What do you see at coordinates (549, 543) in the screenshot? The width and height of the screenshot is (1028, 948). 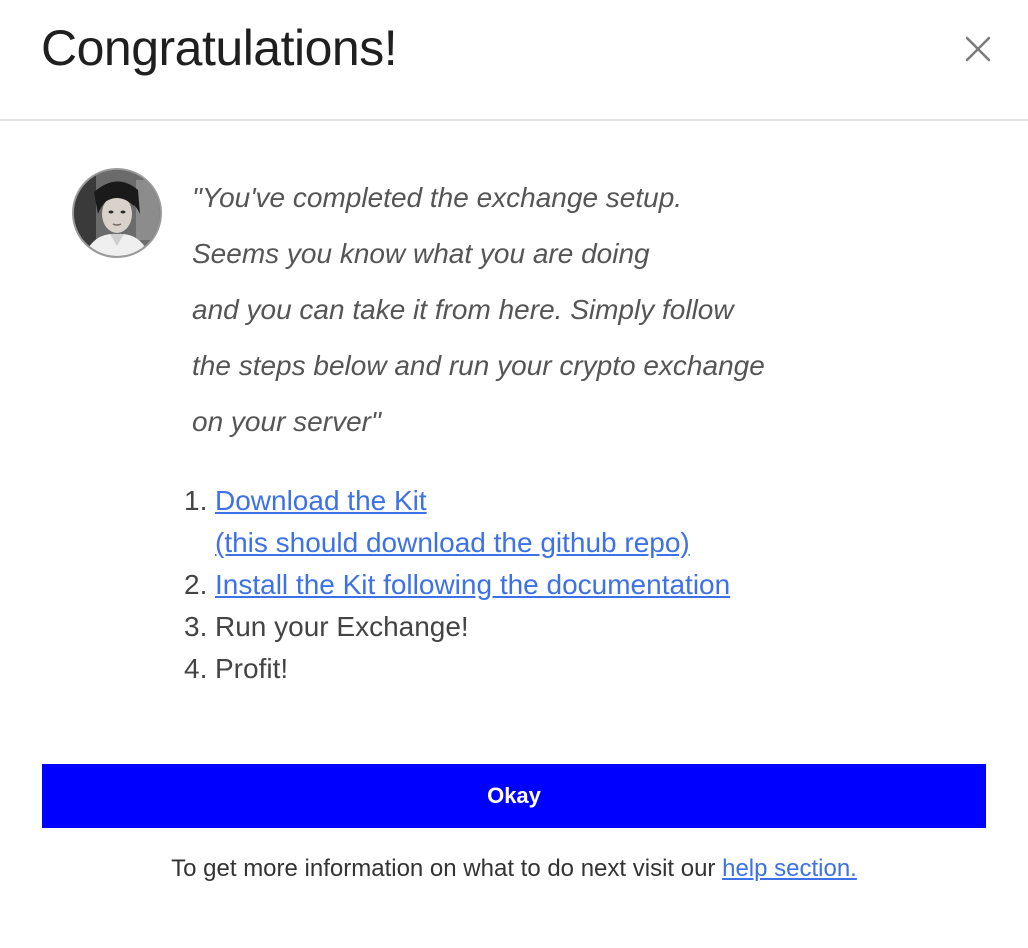 I see `download-kit-link-subtext: (this should download the github repo)` at bounding box center [549, 543].